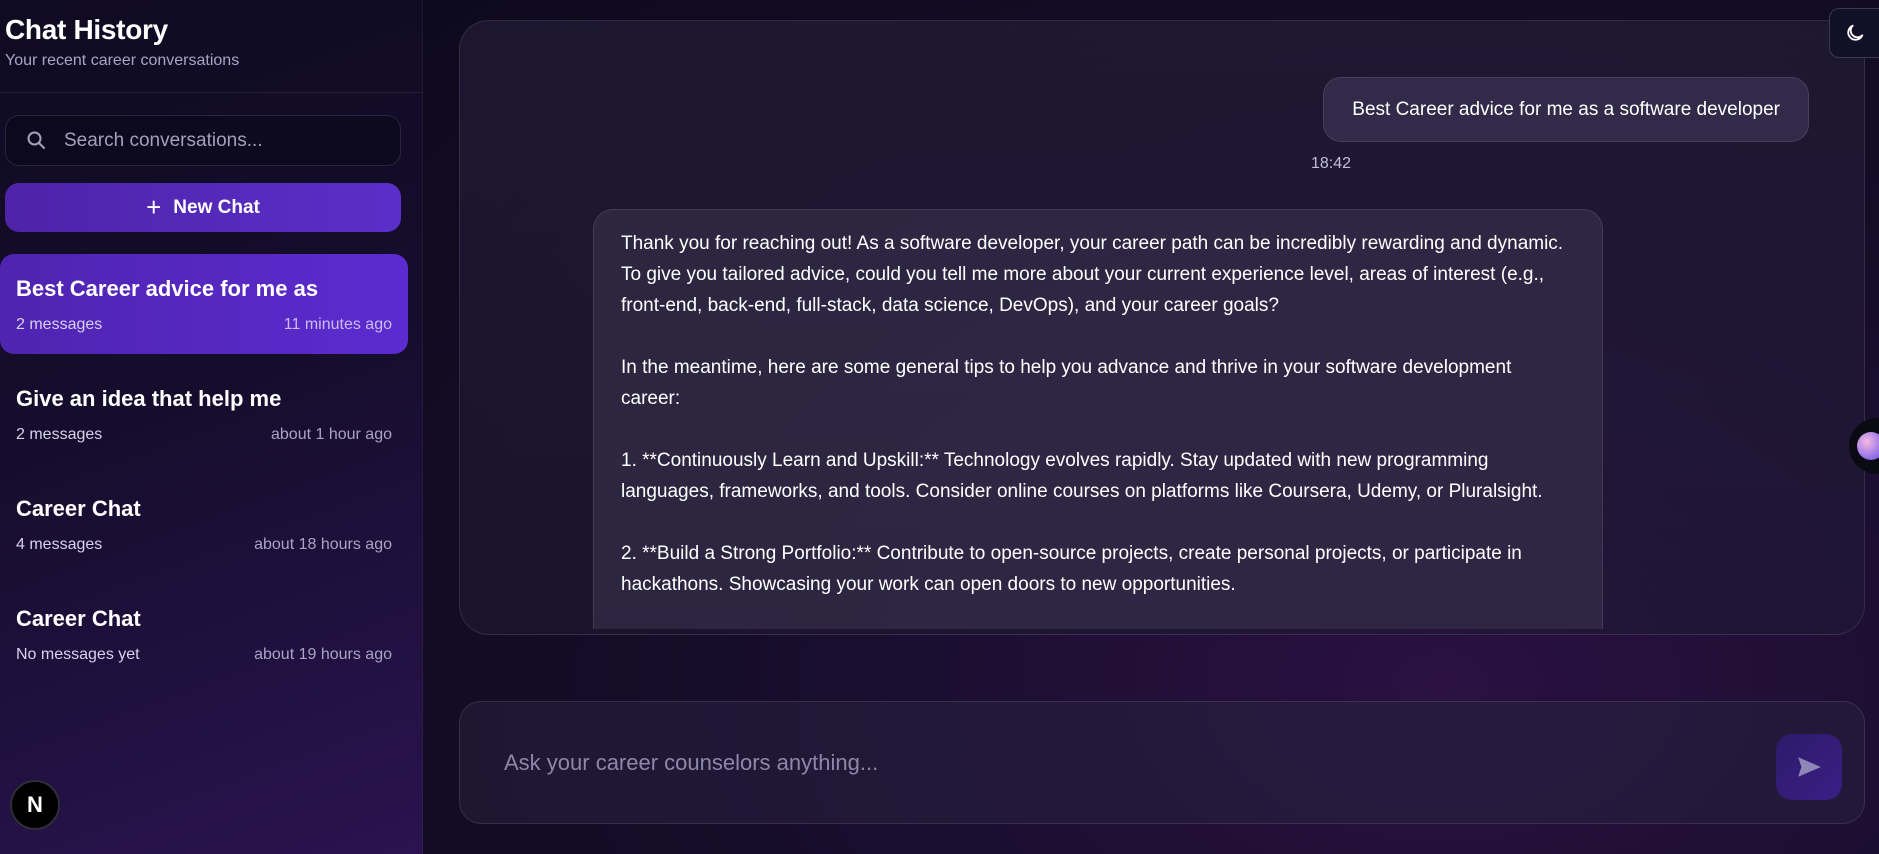  I want to click on conversation-time: 11 minutes ago, so click(337, 324).